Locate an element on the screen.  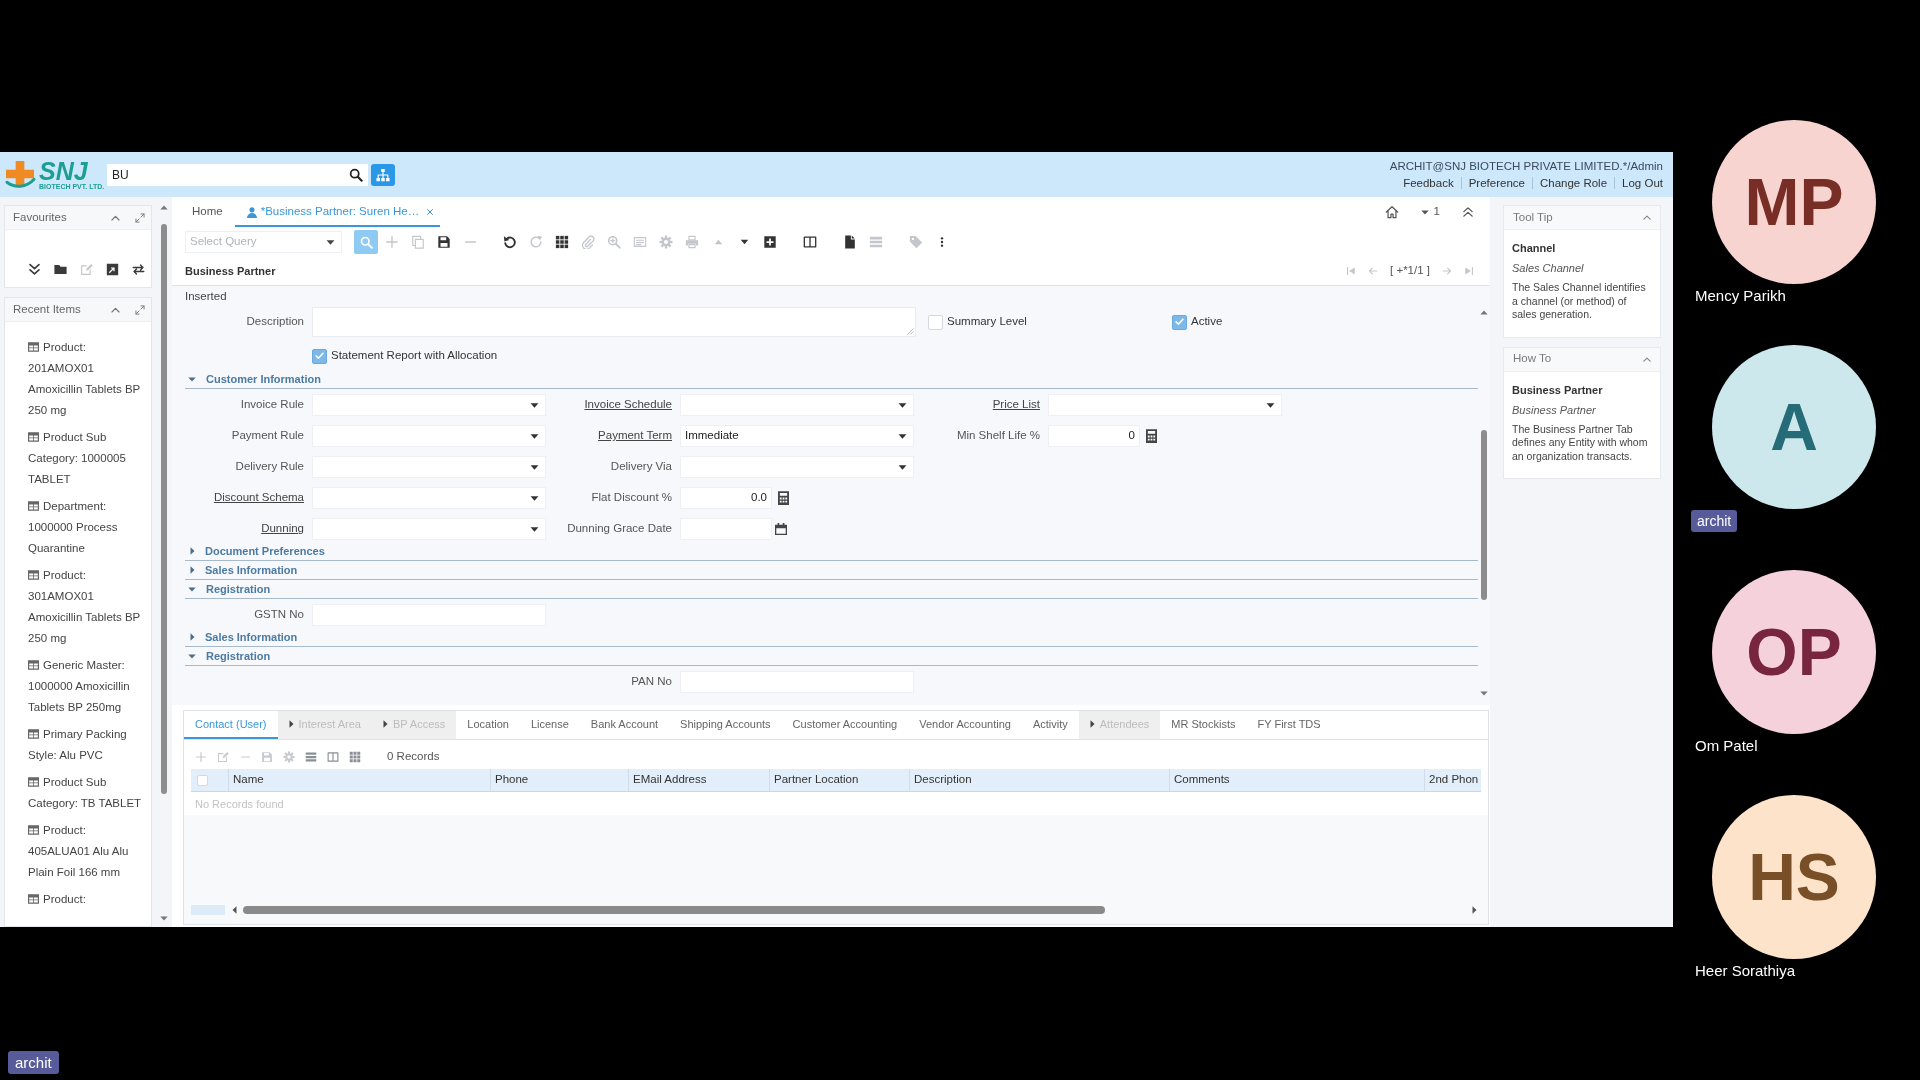
column-header: Name is located at coordinates (359, 780).